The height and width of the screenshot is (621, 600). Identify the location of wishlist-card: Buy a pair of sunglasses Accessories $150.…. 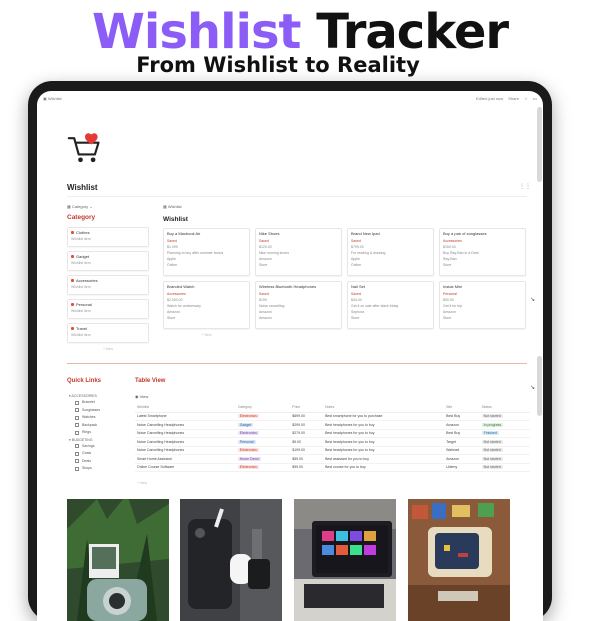
(482, 252).